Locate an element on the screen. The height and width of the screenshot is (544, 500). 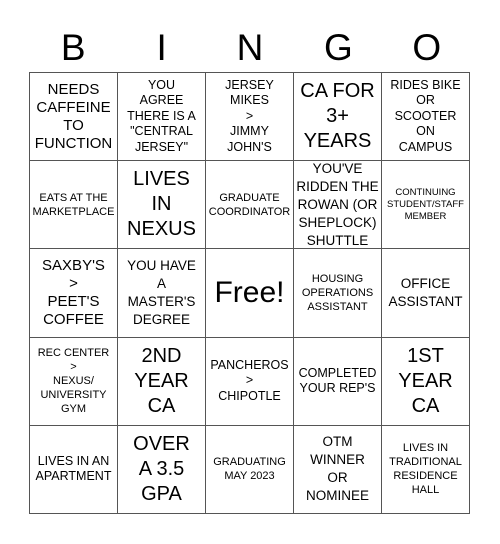
header-letter-b: B is located at coordinates (73, 47).